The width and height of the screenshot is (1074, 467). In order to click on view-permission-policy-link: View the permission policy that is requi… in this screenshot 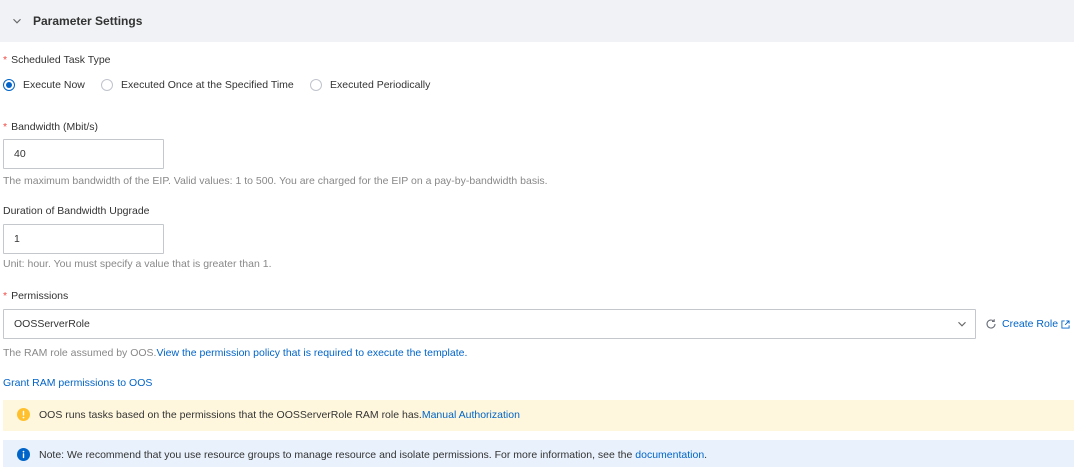, I will do `click(311, 353)`.